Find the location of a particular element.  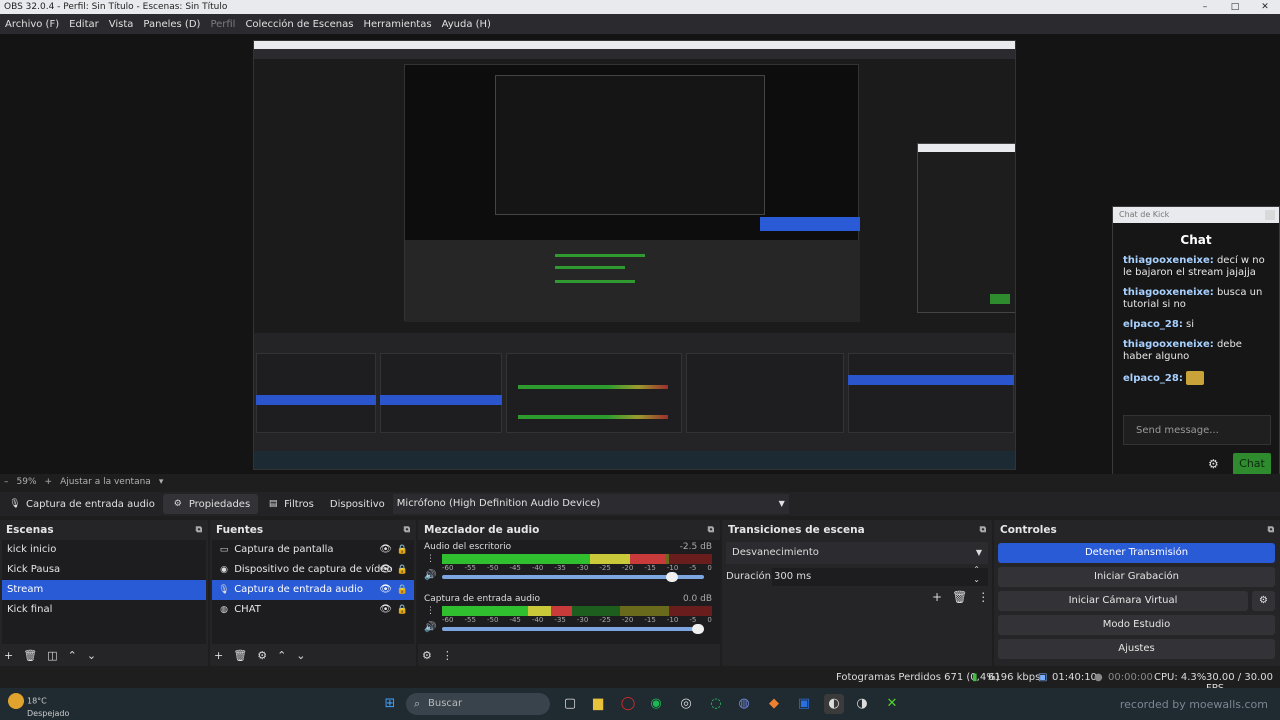

minimize-button: – is located at coordinates (1205, 7).